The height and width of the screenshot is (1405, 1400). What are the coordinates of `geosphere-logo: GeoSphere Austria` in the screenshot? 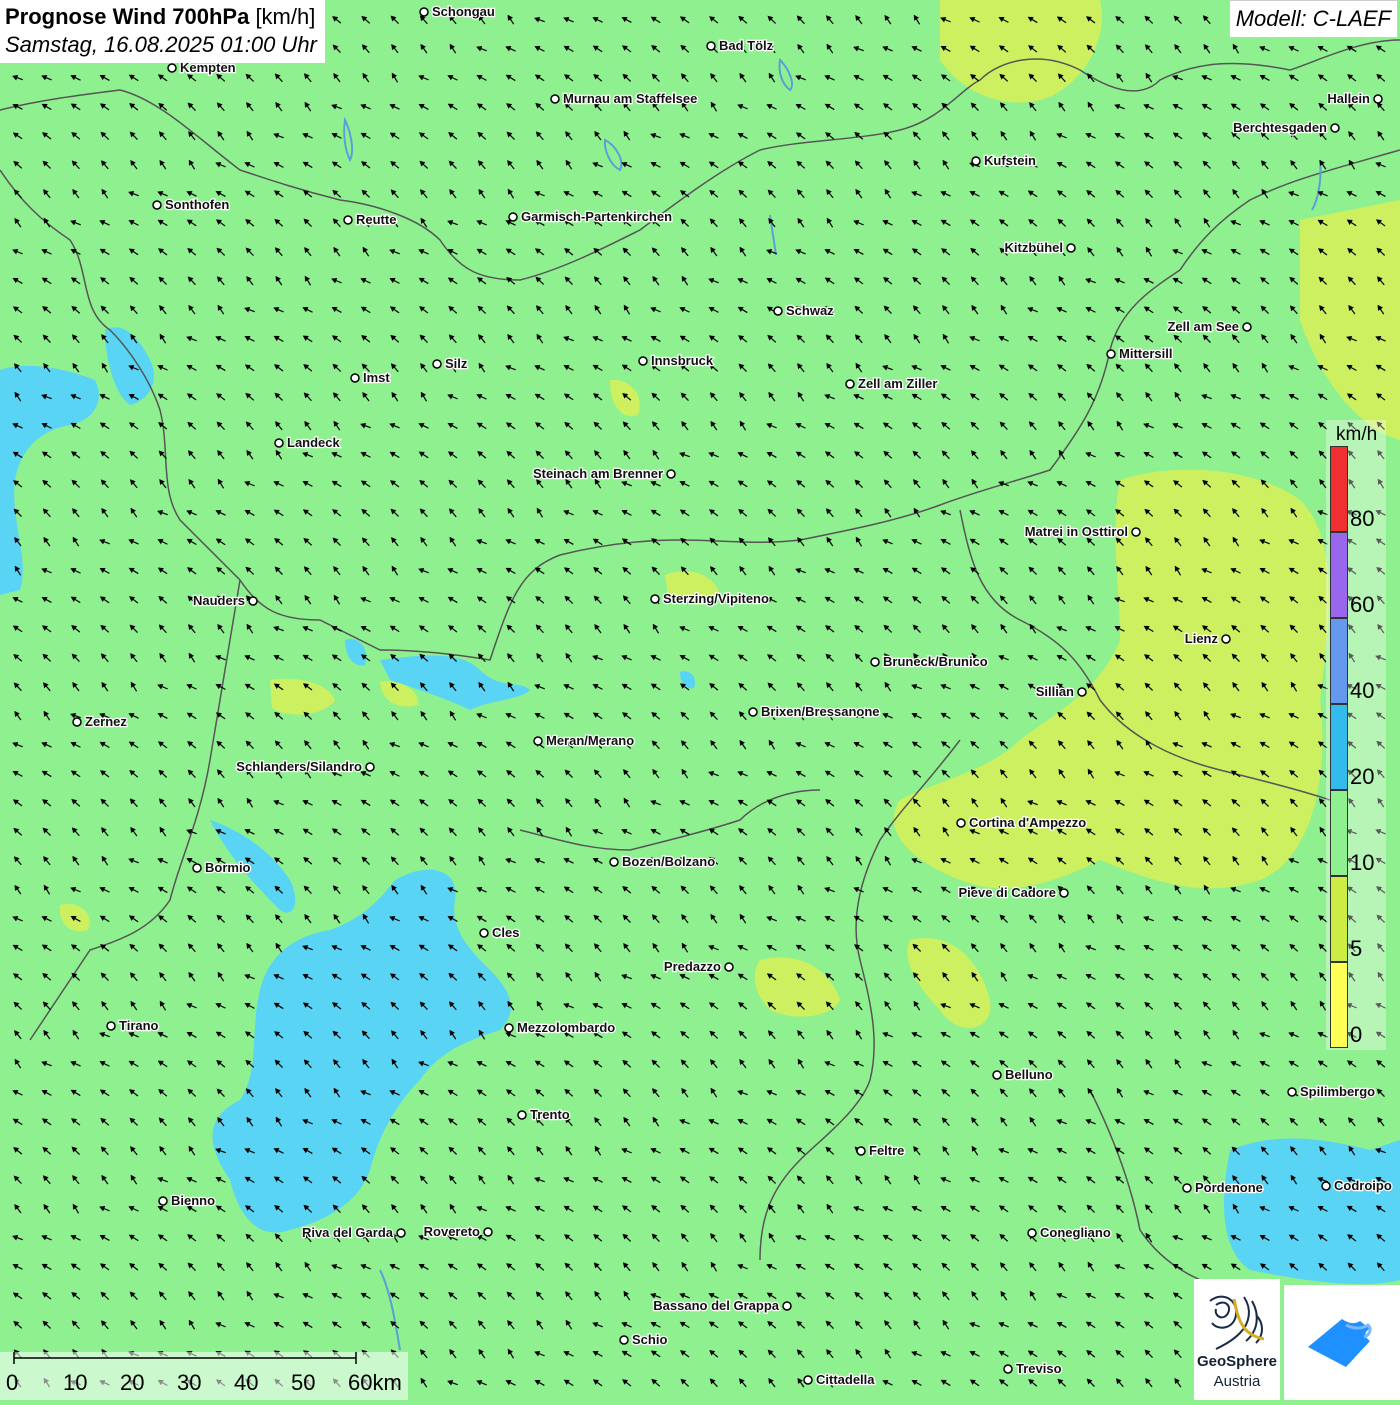 It's located at (1237, 1339).